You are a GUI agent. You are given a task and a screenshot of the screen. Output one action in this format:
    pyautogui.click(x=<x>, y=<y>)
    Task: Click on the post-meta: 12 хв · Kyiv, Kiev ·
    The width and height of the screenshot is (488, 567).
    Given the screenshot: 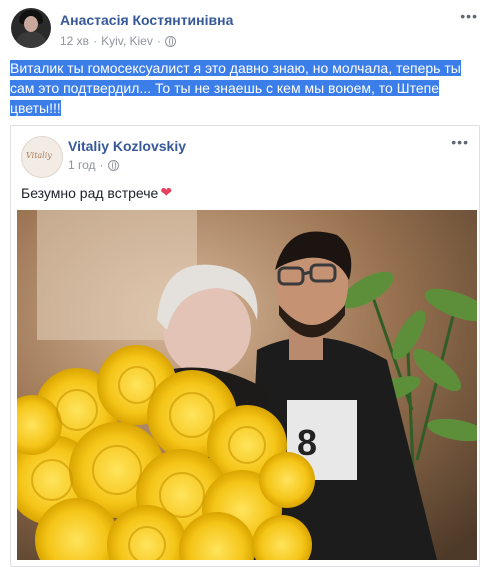 What is the action you would take?
    pyautogui.click(x=118, y=41)
    